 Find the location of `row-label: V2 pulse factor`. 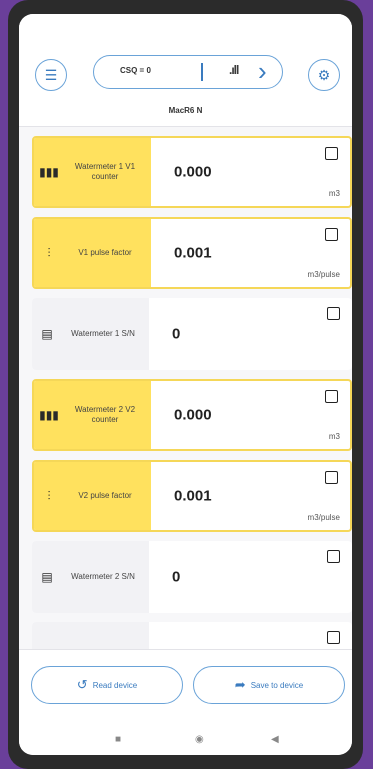

row-label: V2 pulse factor is located at coordinates (105, 495).